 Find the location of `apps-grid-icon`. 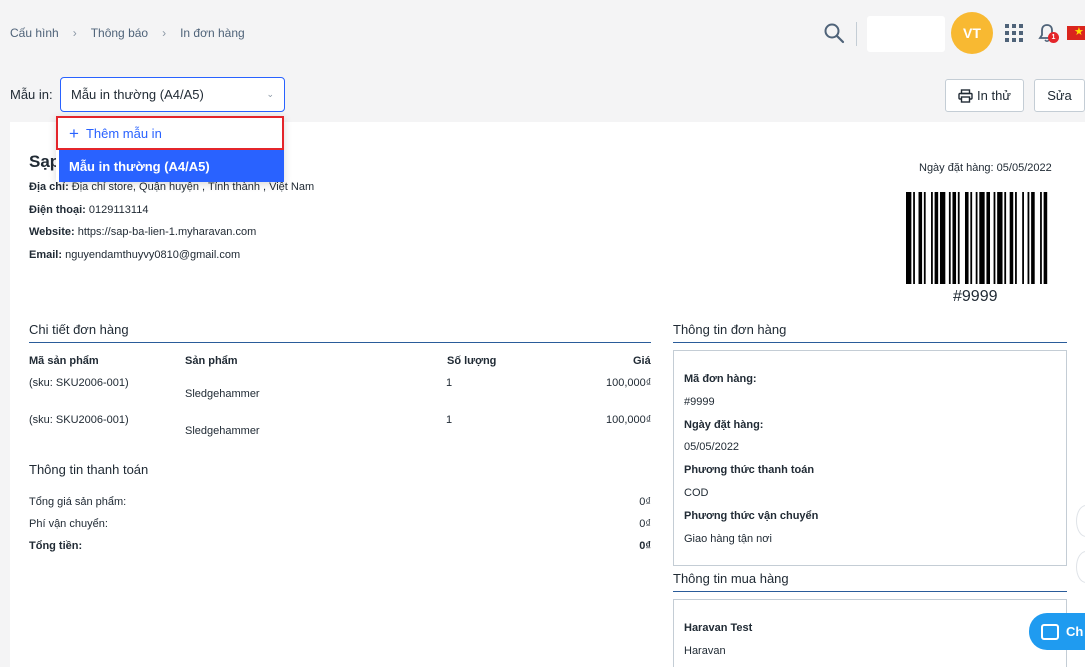

apps-grid-icon is located at coordinates (1014, 33).